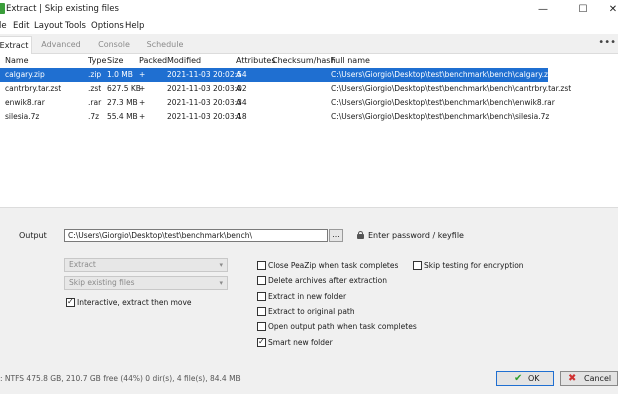  Describe the element at coordinates (16, 45) in the screenshot. I see `tab-extract: Extract` at that location.